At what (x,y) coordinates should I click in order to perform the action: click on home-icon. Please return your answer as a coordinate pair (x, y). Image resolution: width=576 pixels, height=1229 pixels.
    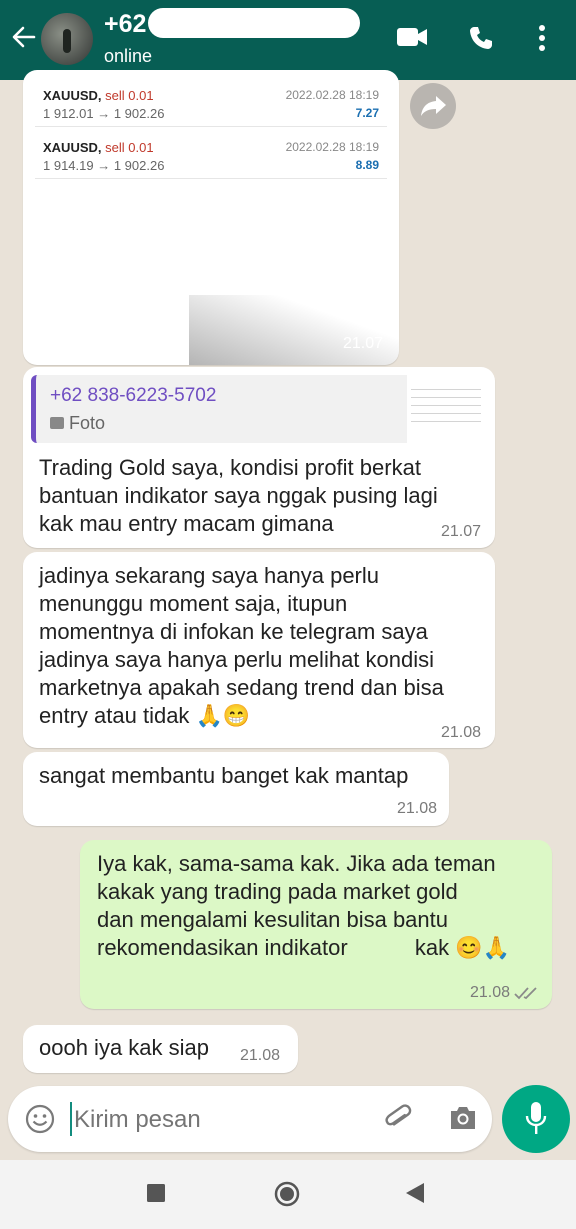
    Looking at the image, I should click on (287, 1196).